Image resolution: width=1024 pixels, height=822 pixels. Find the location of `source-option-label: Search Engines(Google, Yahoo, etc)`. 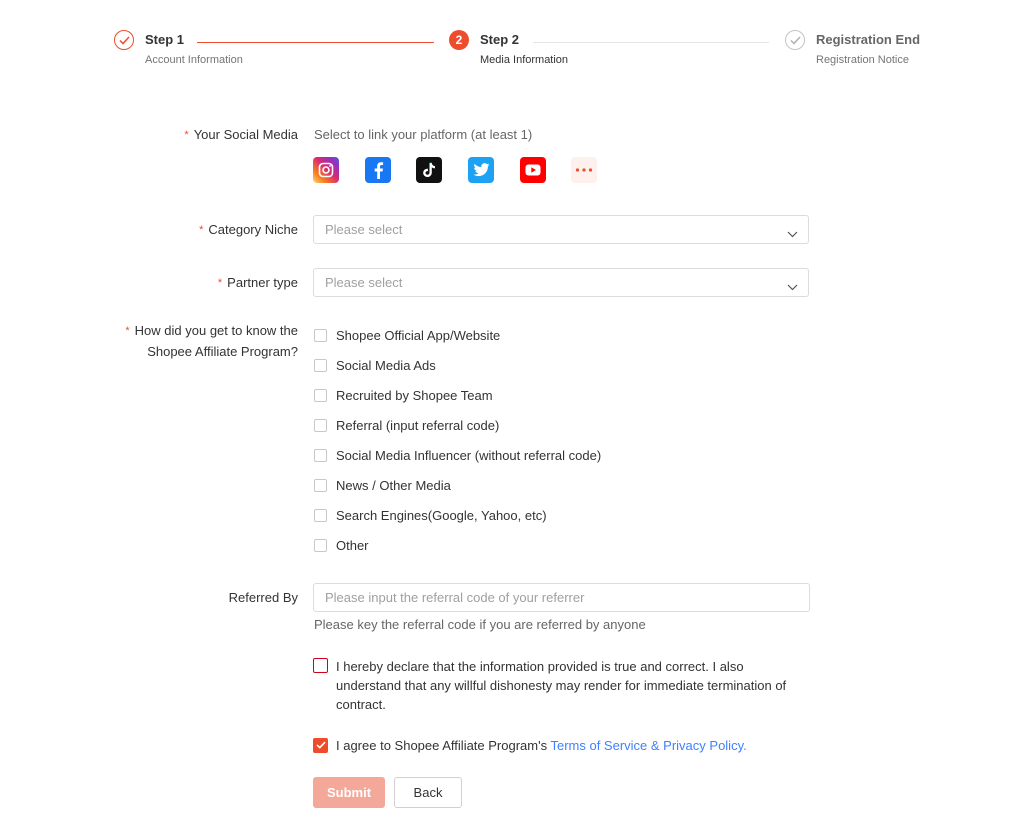

source-option-label: Search Engines(Google, Yahoo, etc) is located at coordinates (441, 515).